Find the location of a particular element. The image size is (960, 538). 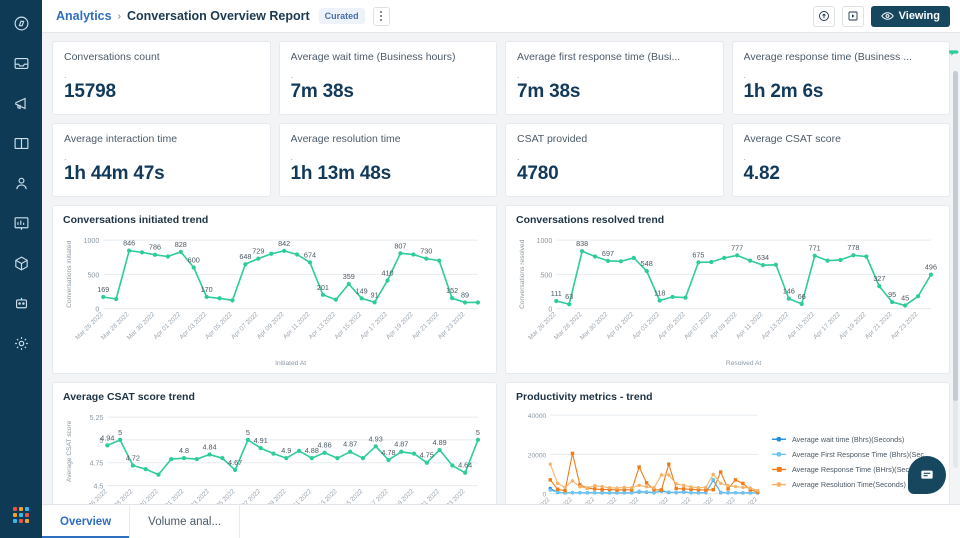

svg-text: 838 is located at coordinates (582, 243).